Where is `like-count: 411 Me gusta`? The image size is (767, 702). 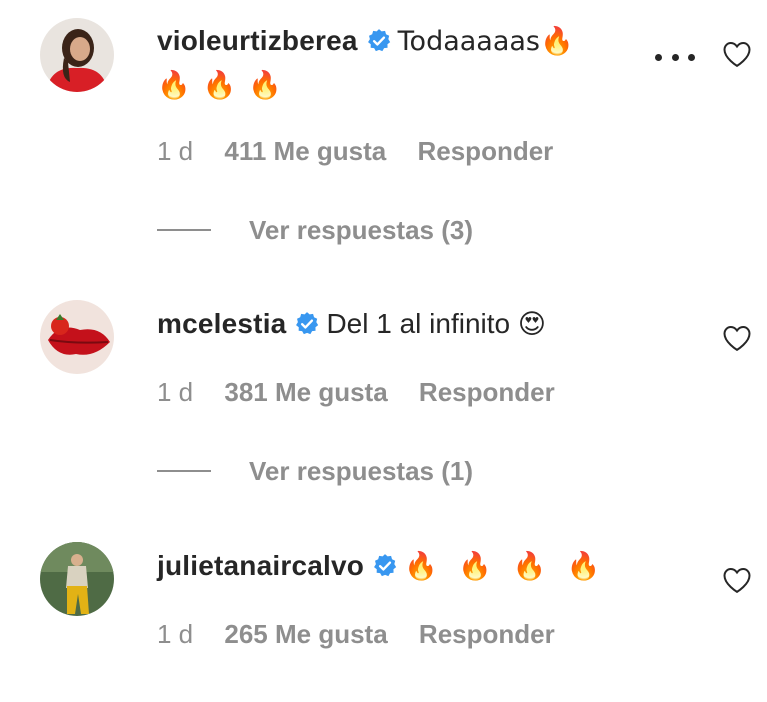 like-count: 411 Me gusta is located at coordinates (305, 151).